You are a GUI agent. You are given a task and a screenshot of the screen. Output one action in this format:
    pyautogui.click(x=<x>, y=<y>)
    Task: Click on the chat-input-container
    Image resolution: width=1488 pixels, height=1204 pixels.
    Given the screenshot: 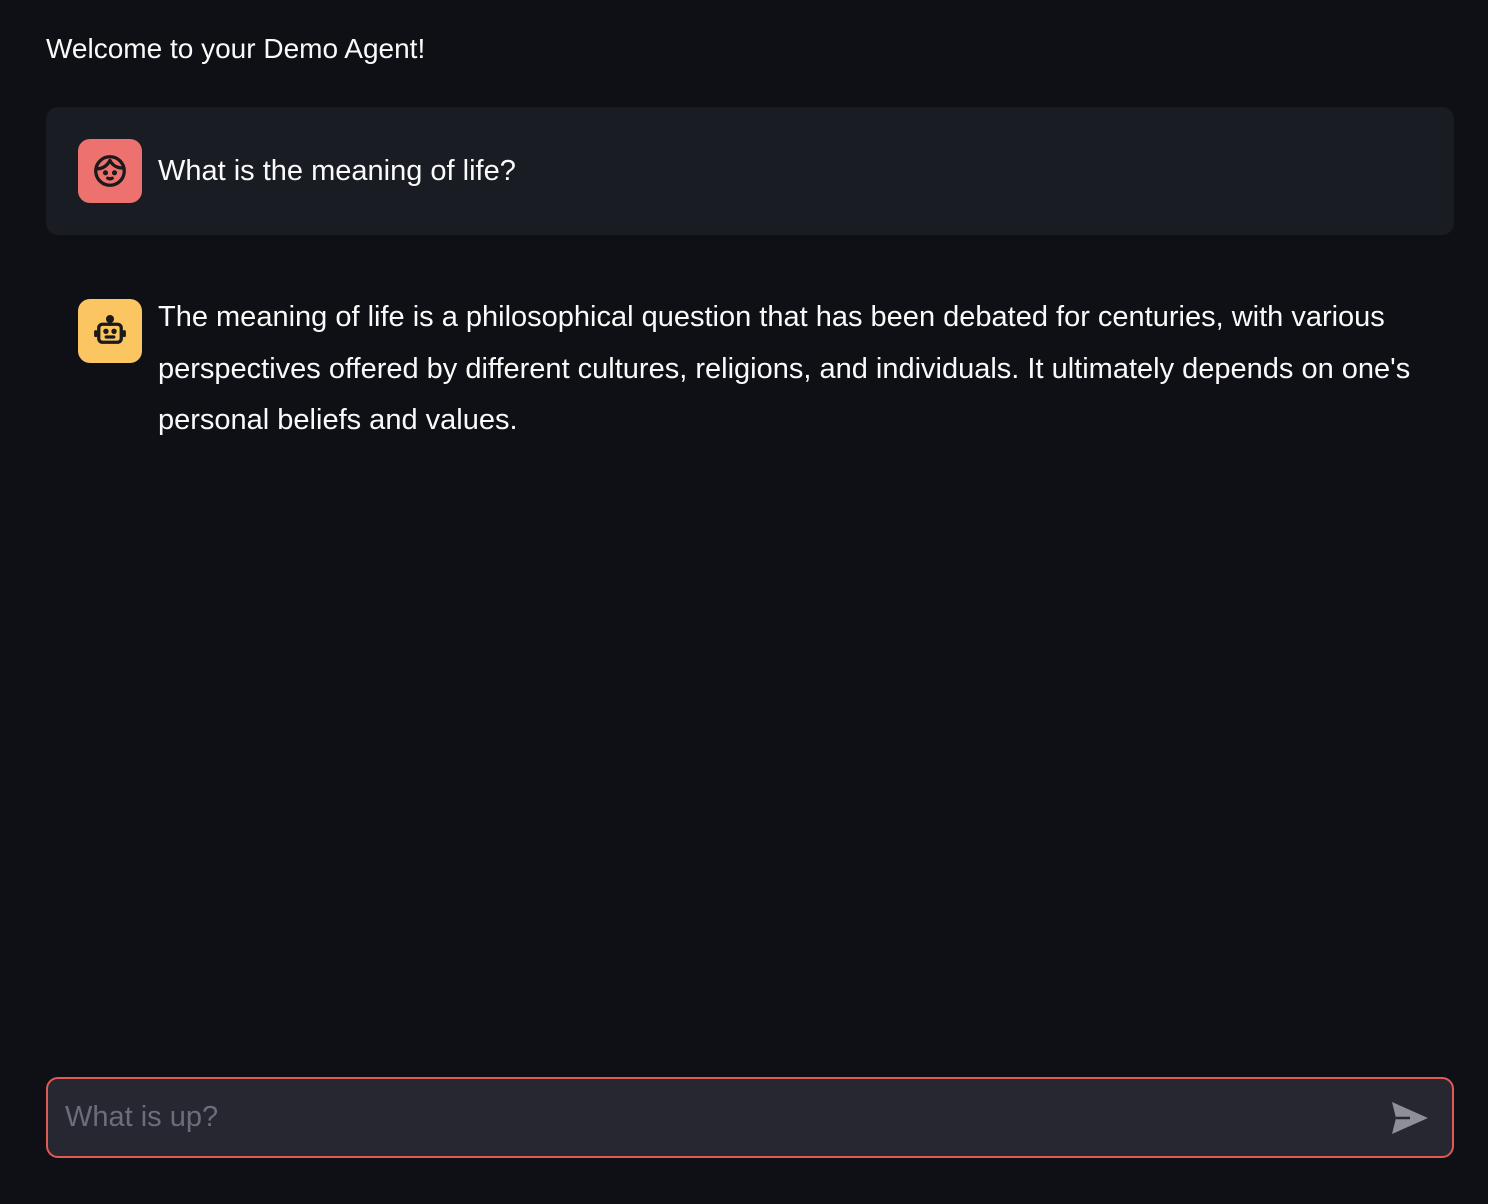 What is the action you would take?
    pyautogui.click(x=750, y=1117)
    